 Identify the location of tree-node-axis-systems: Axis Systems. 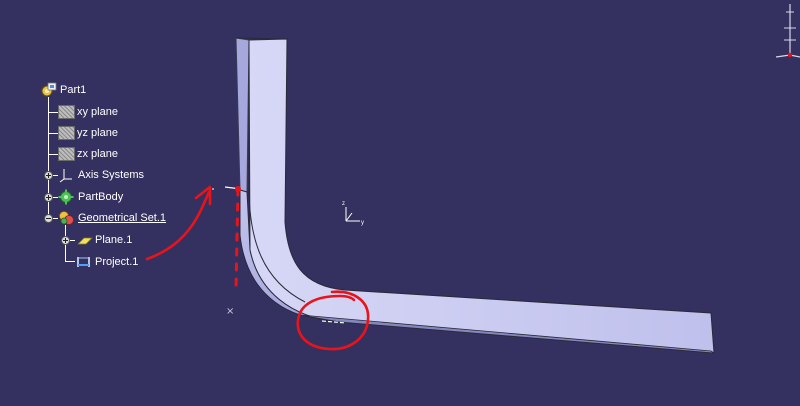
(101, 175).